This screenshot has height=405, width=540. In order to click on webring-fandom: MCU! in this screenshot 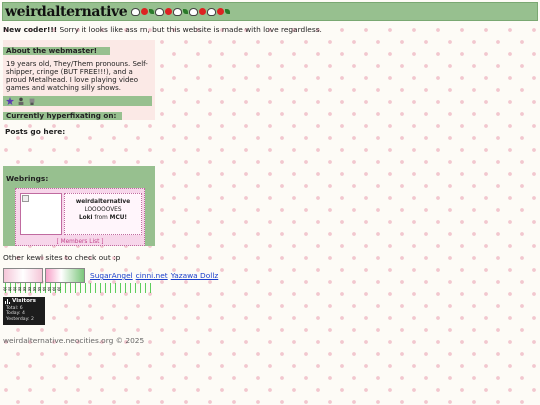, I will do `click(118, 218)`.